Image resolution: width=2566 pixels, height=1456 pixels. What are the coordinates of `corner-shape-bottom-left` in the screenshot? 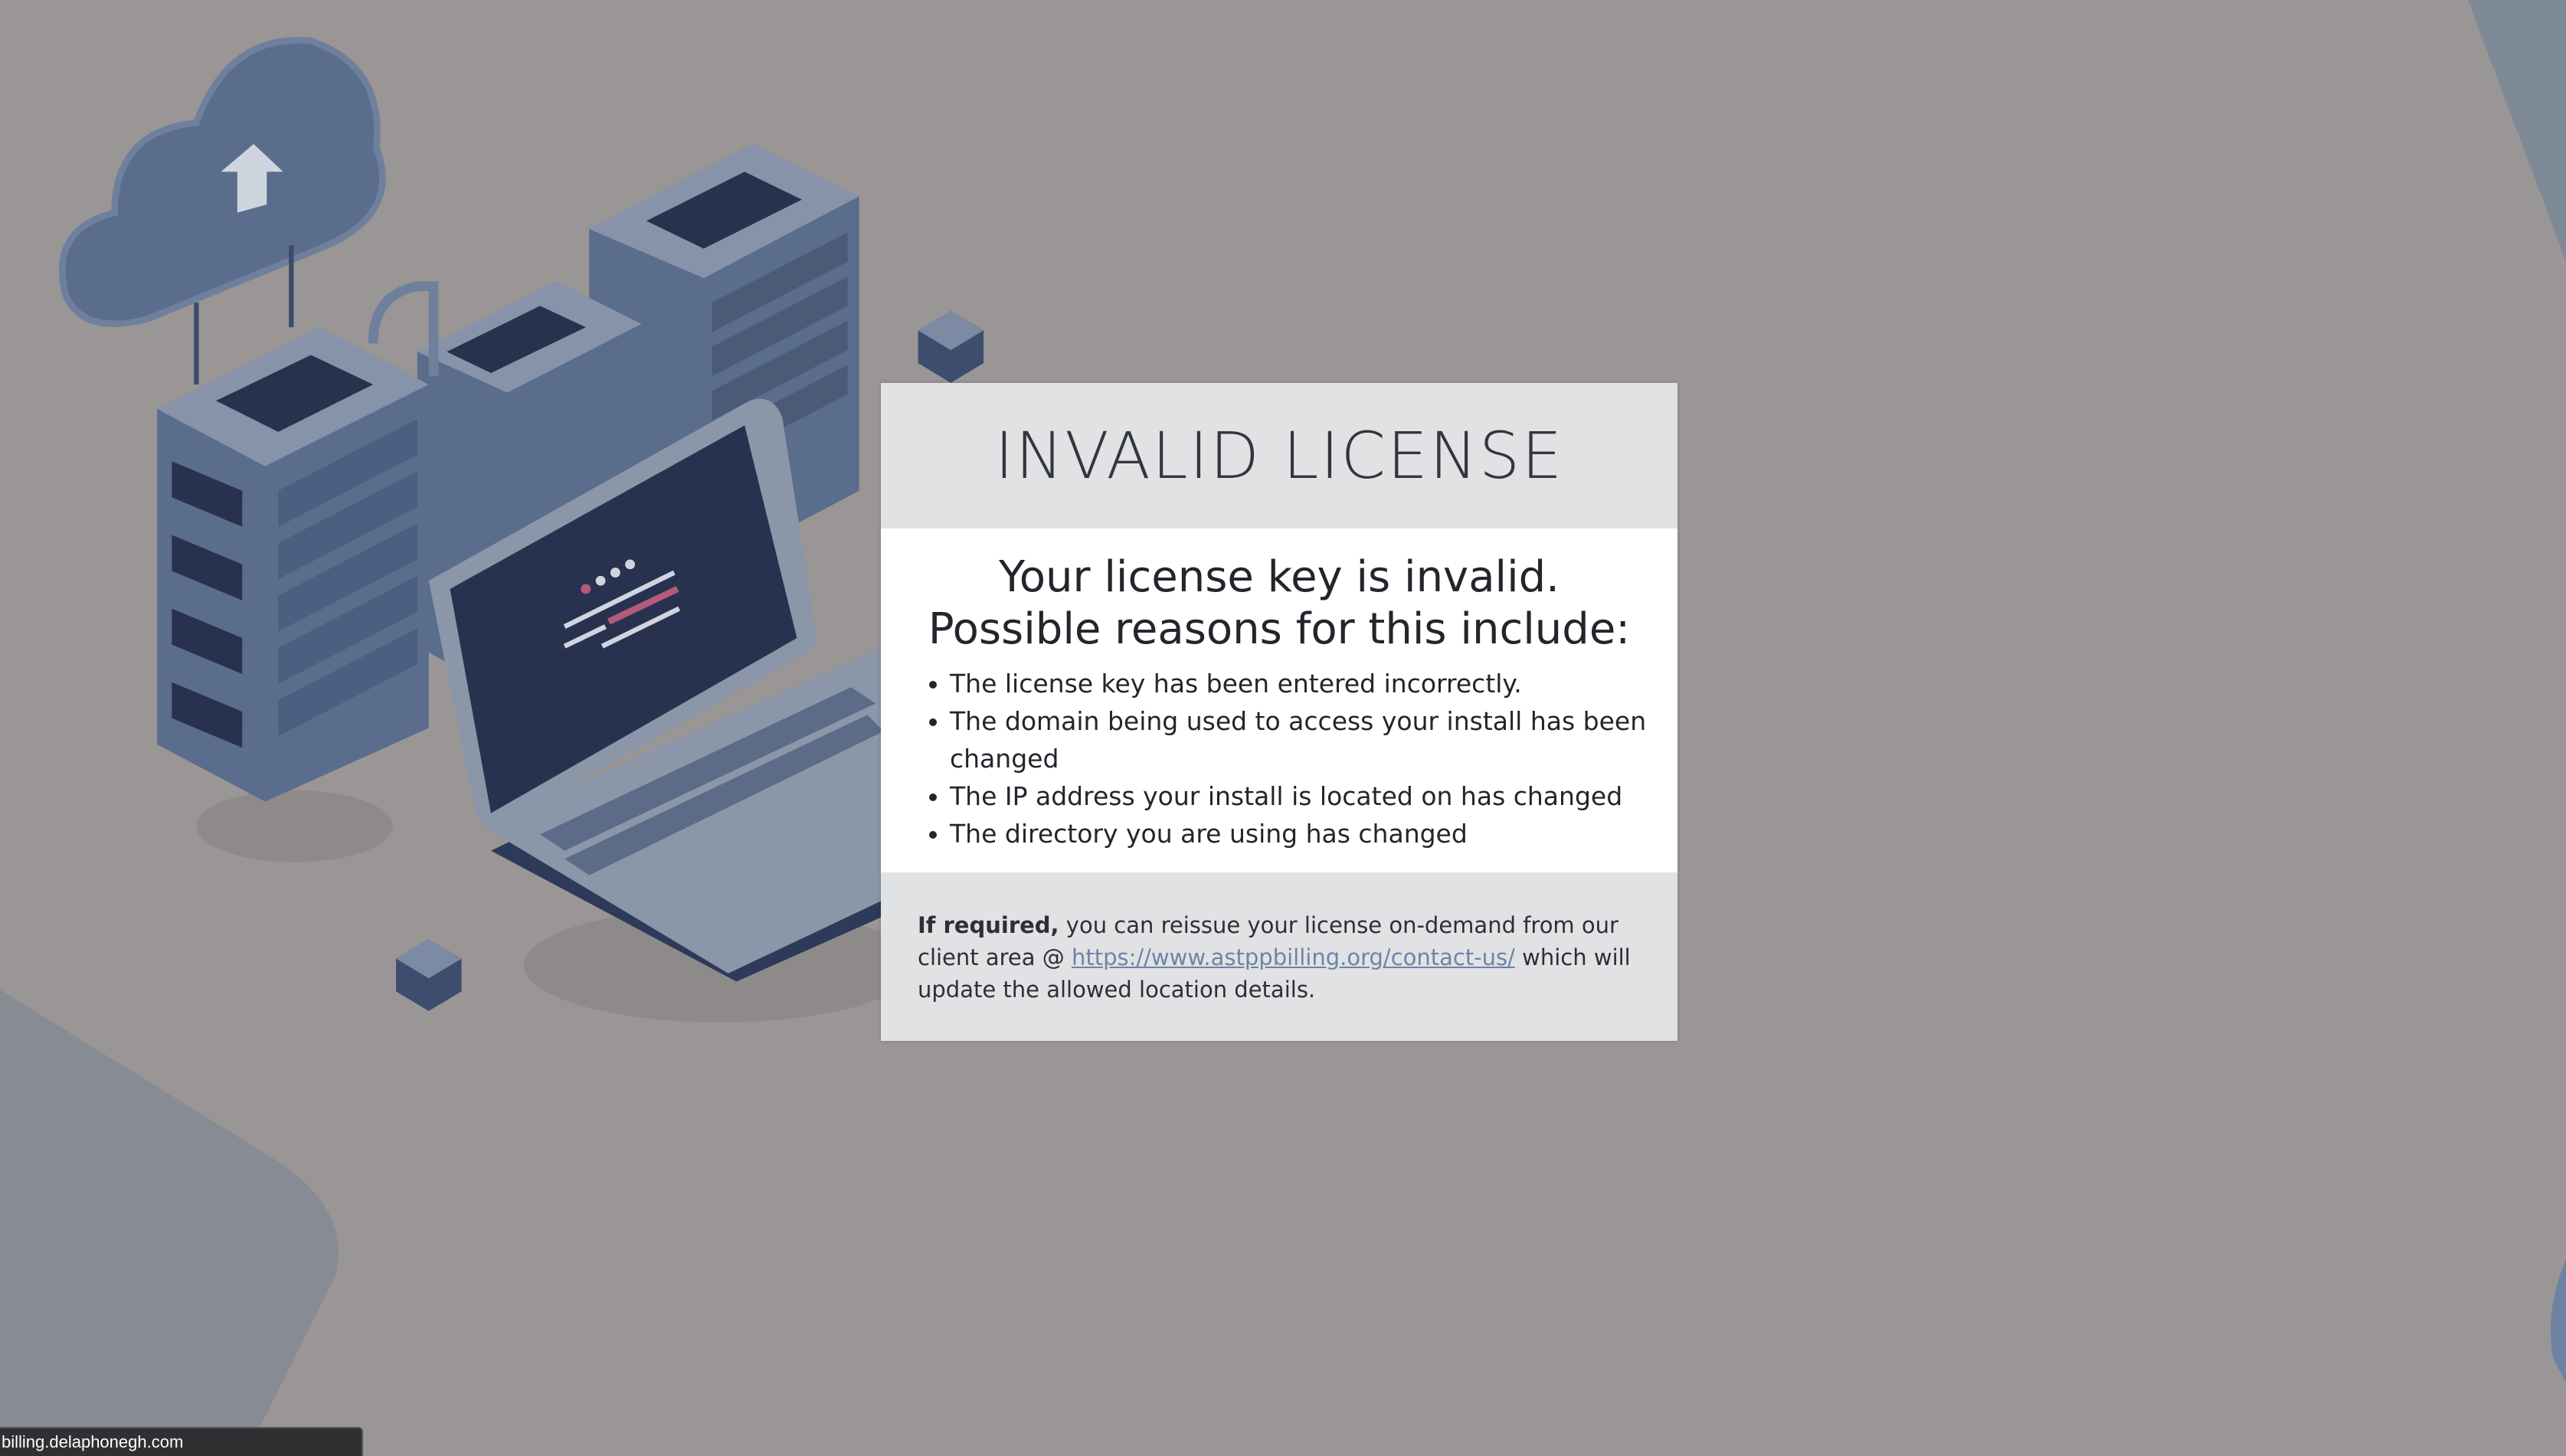 It's located at (169, 1223).